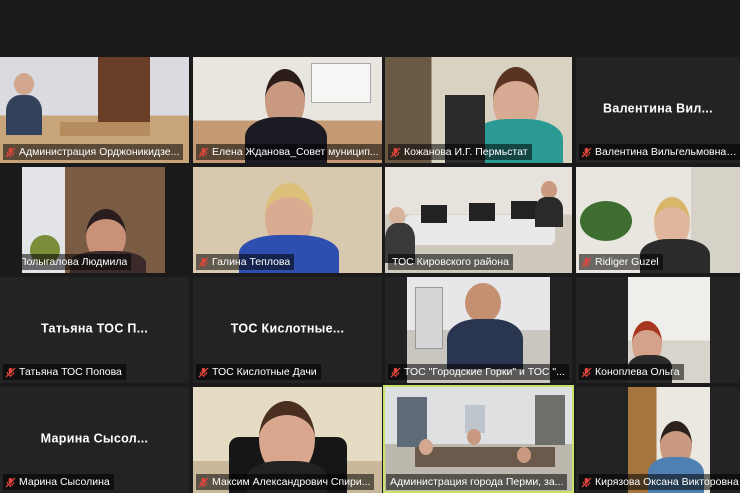  Describe the element at coordinates (93, 220) in the screenshot. I see `participant-tile-5: Полыгалова Людмила` at that location.